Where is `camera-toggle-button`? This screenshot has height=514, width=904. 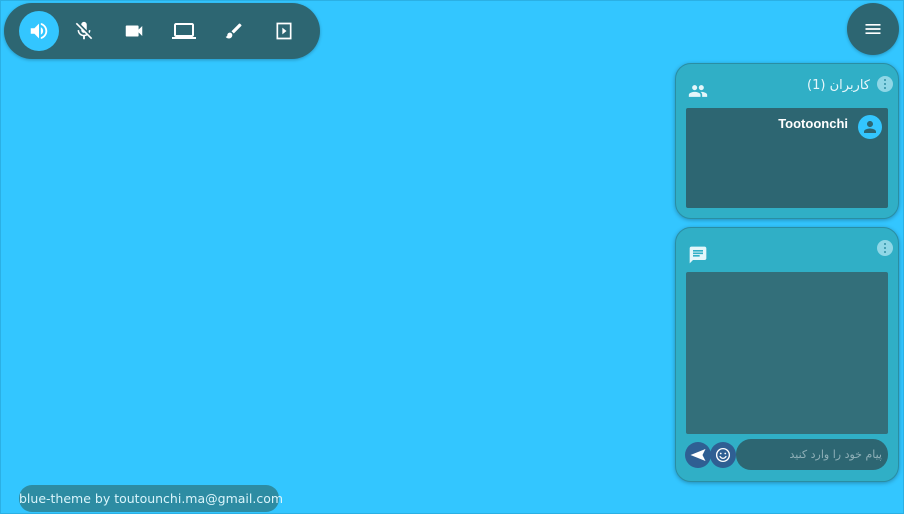
camera-toggle-button is located at coordinates (134, 31).